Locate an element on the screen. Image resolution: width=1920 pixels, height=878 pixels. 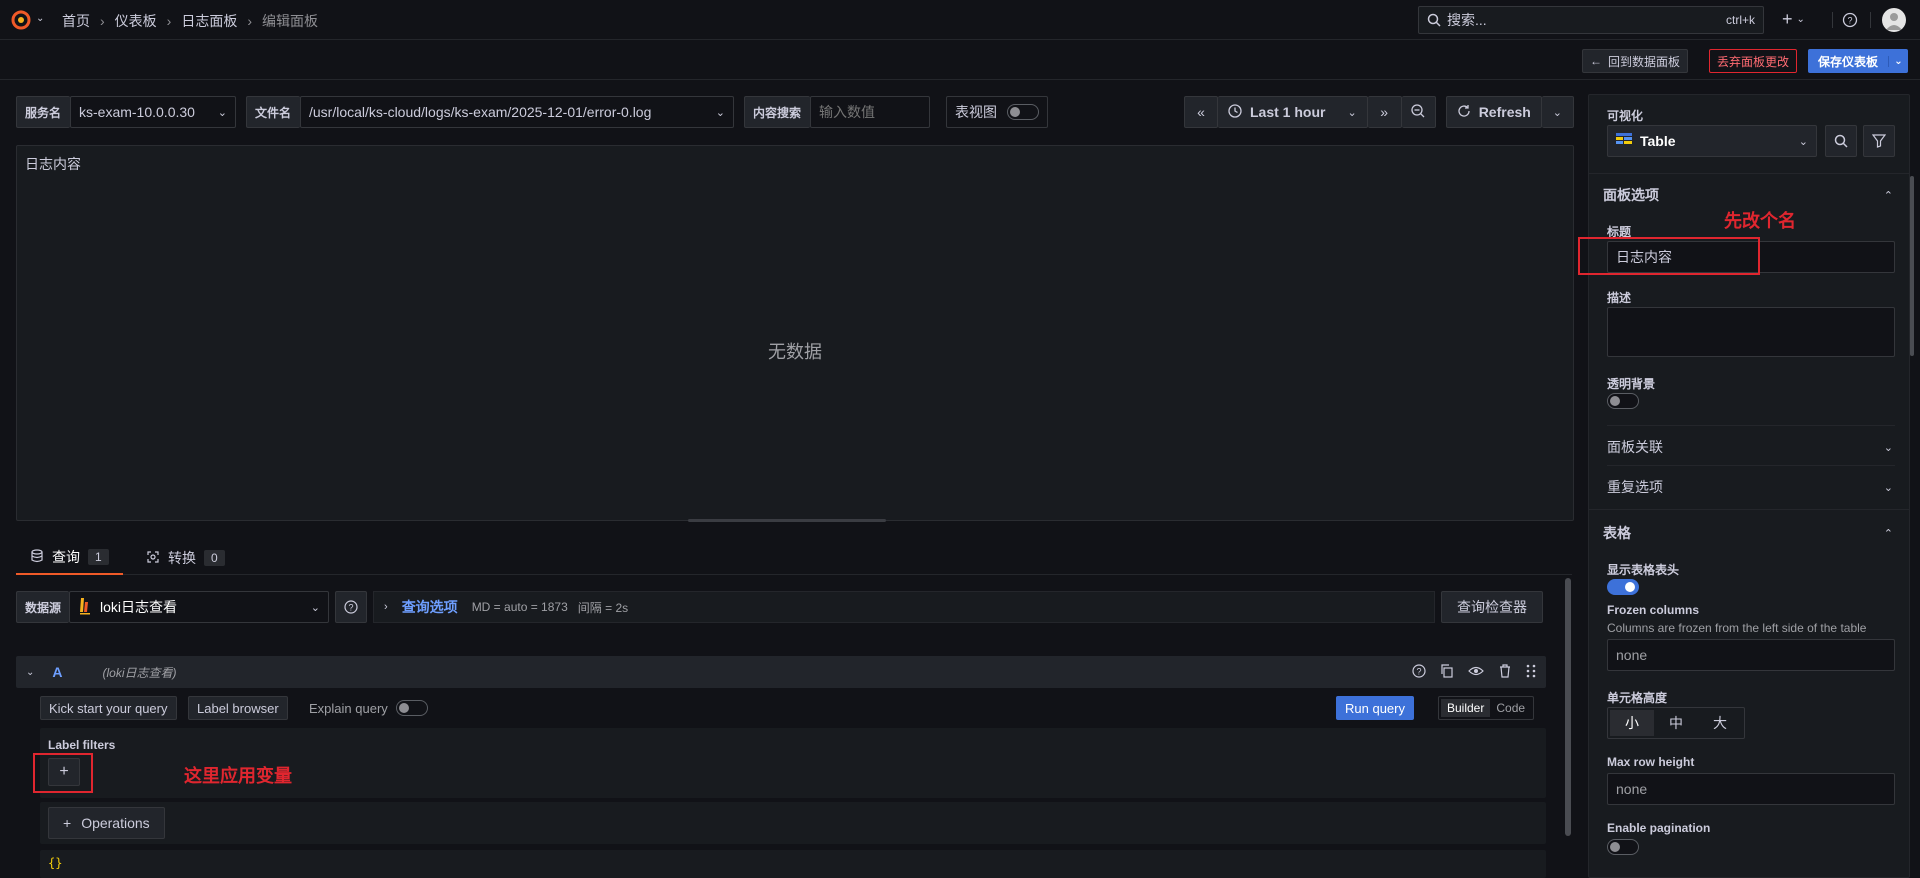
transparent-bg-label: 透明背景 is located at coordinates (1631, 384).